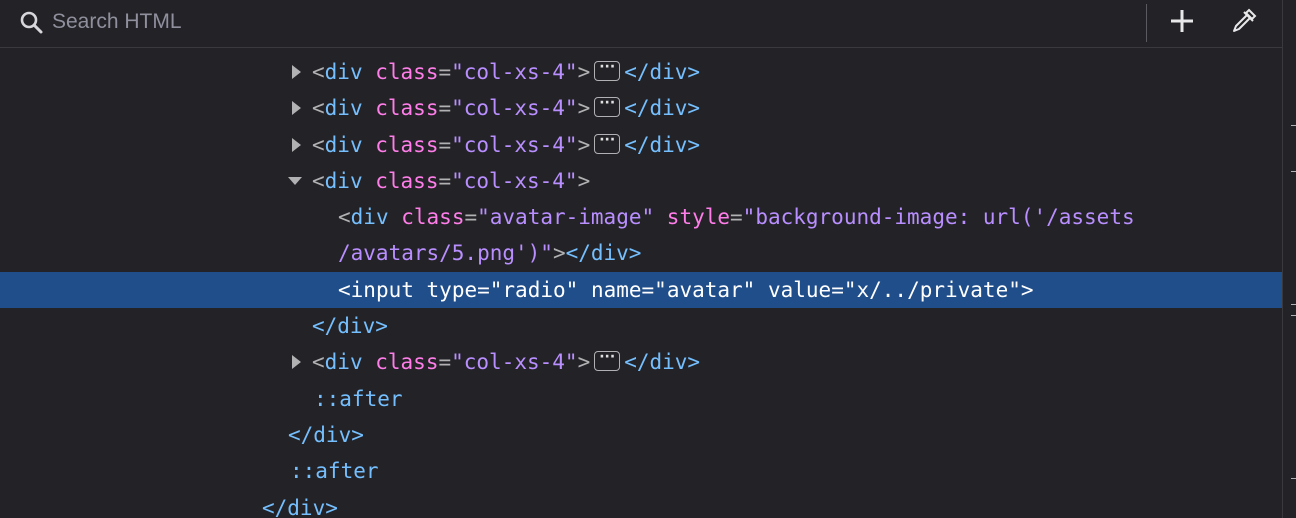  What do you see at coordinates (452, 289) in the screenshot?
I see `attr-name: type` at bounding box center [452, 289].